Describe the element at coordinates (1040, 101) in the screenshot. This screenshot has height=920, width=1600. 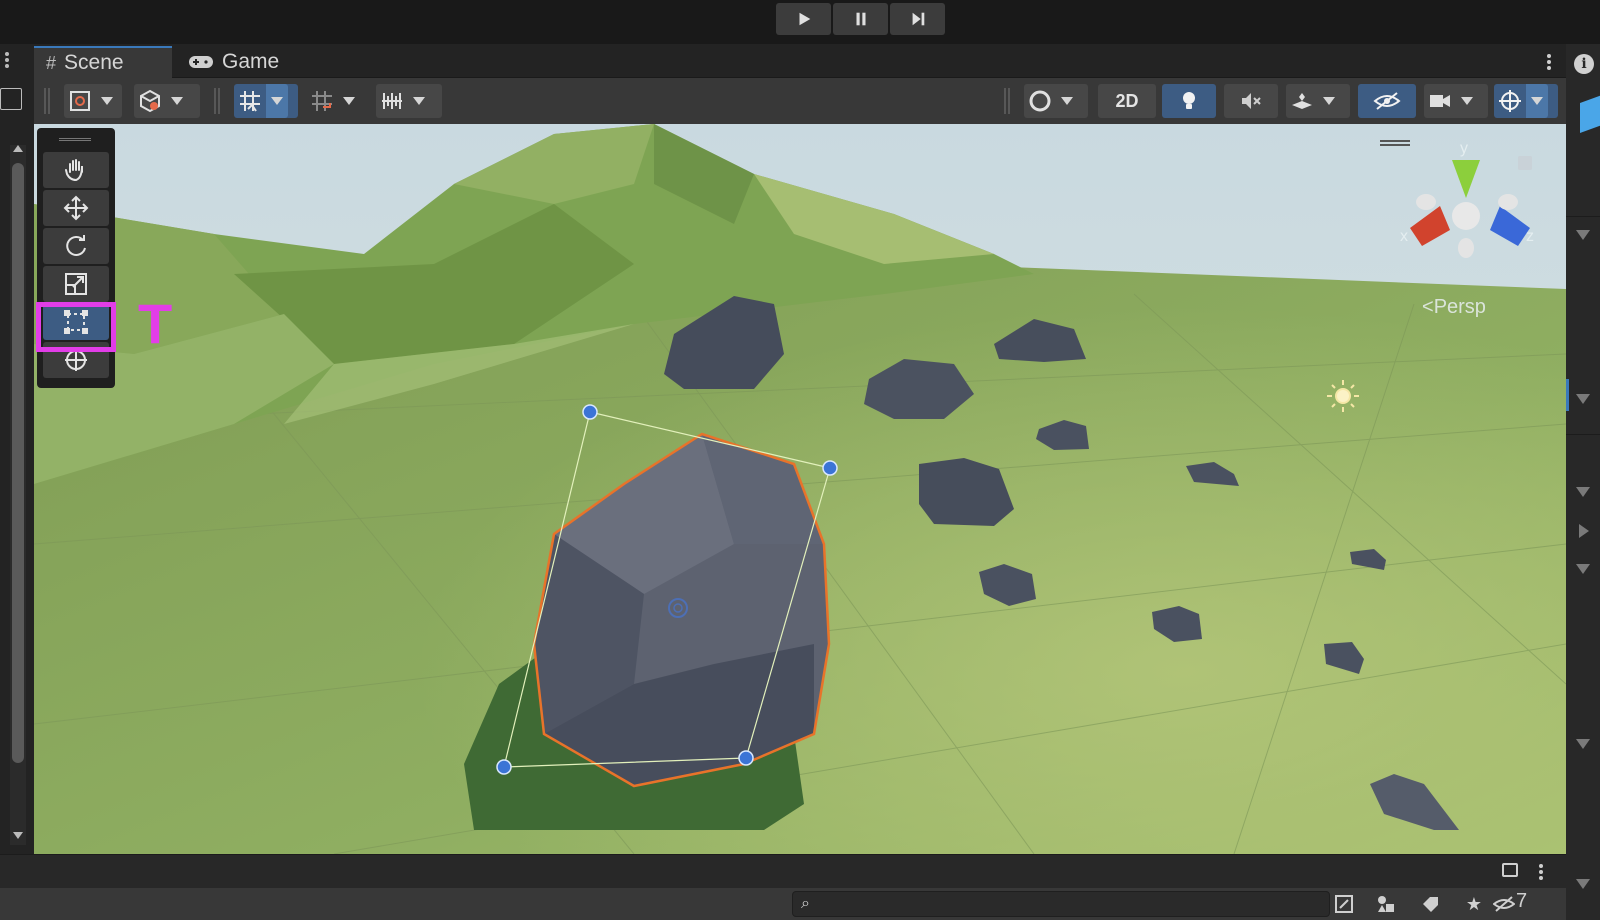
I see `sphere-icon` at that location.